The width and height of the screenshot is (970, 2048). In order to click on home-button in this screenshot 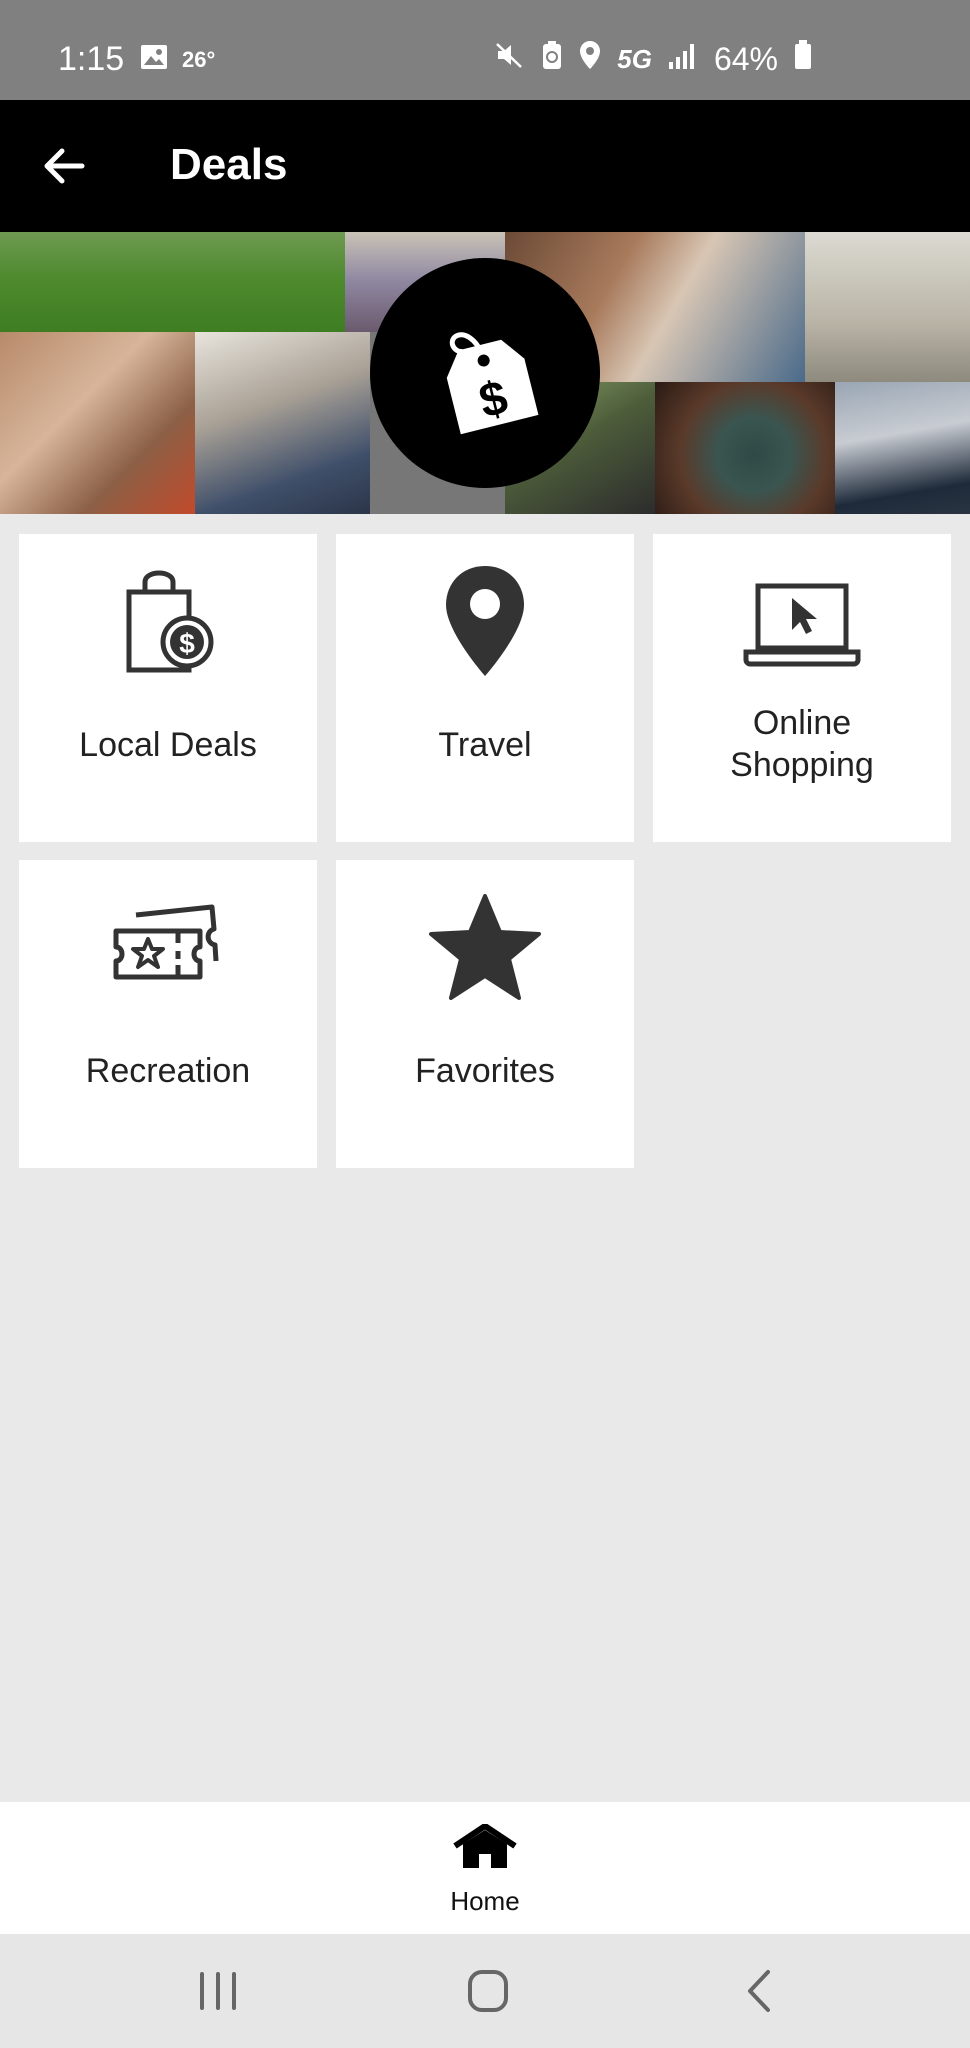, I will do `click(488, 1991)`.